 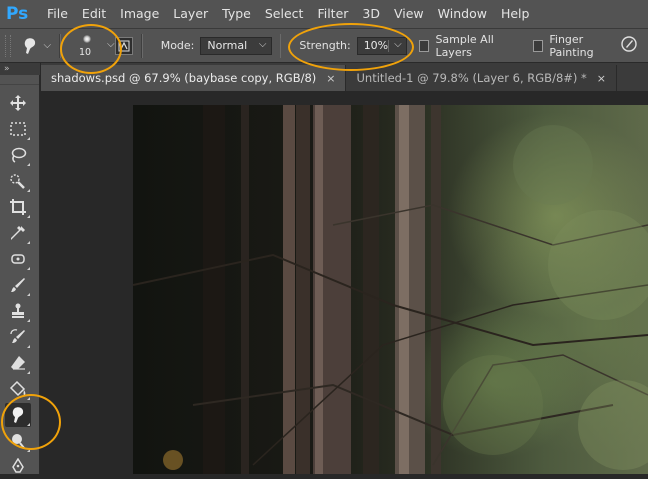 I want to click on eyedropper-icon, so click(x=18, y=233).